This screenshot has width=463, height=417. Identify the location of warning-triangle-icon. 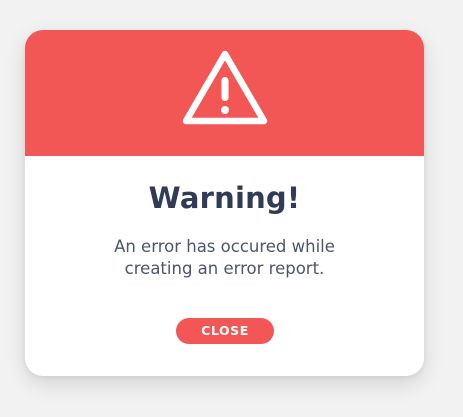
(225, 87).